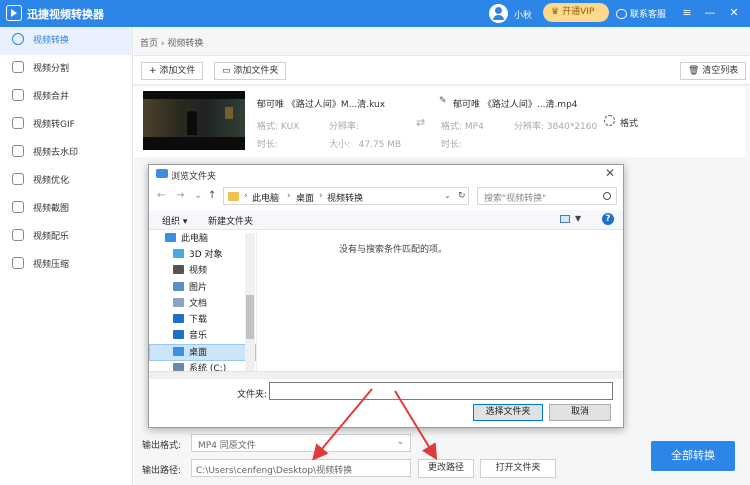 The width and height of the screenshot is (750, 485). I want to click on breadcrumb-home: 首页, so click(149, 44).